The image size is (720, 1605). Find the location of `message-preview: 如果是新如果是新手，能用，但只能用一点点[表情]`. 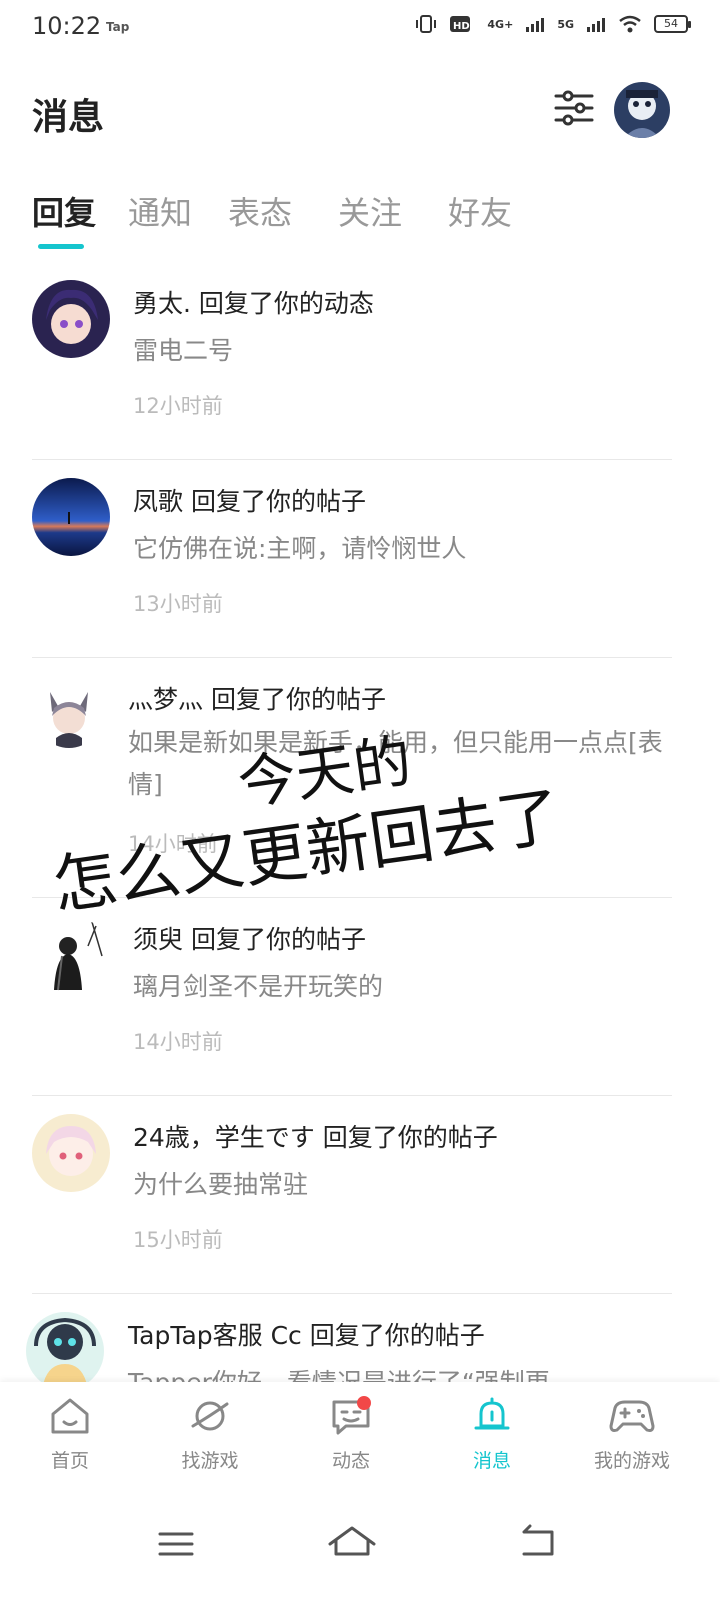

message-preview: 如果是新如果是新手，能用，但只能用一点点[表情] is located at coordinates (395, 763).